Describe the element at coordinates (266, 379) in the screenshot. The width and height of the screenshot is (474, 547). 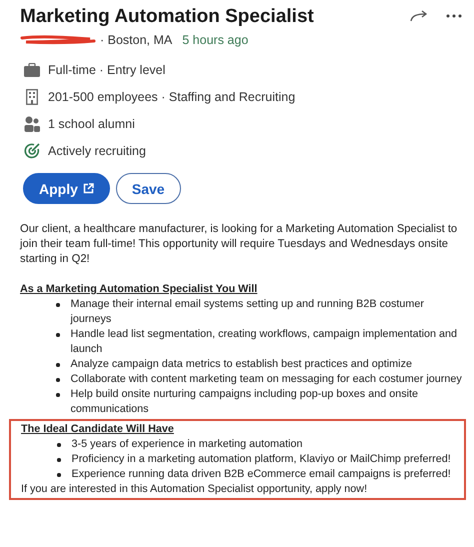
I see `bullet-text: Collaborate with content marketing team on messaging for each costumer journey` at that location.